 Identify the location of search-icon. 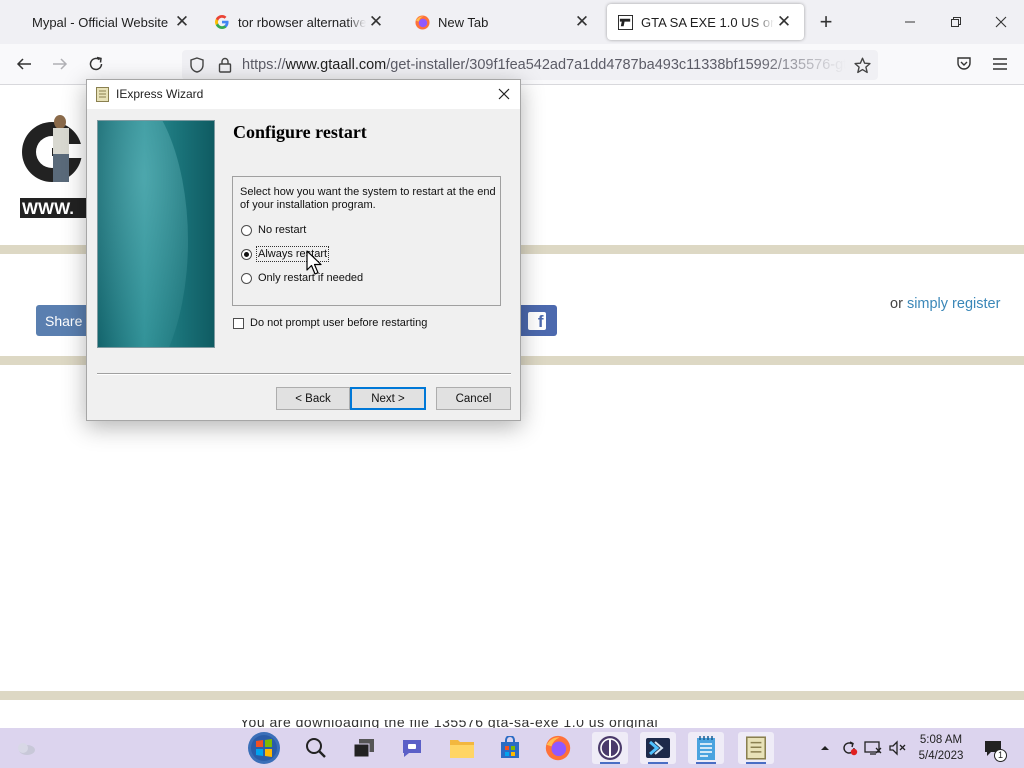
(316, 748).